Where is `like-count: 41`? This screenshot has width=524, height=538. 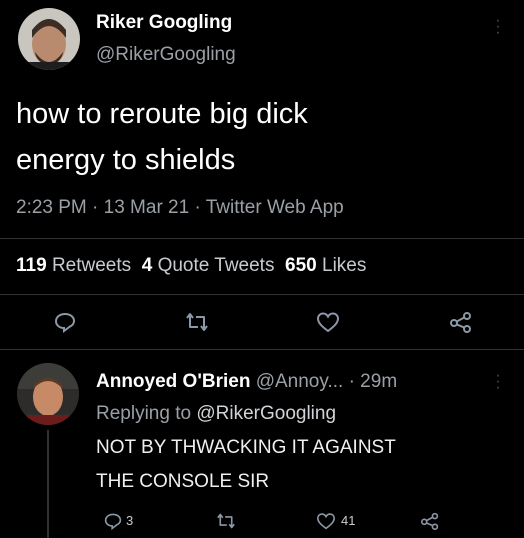 like-count: 41 is located at coordinates (348, 520).